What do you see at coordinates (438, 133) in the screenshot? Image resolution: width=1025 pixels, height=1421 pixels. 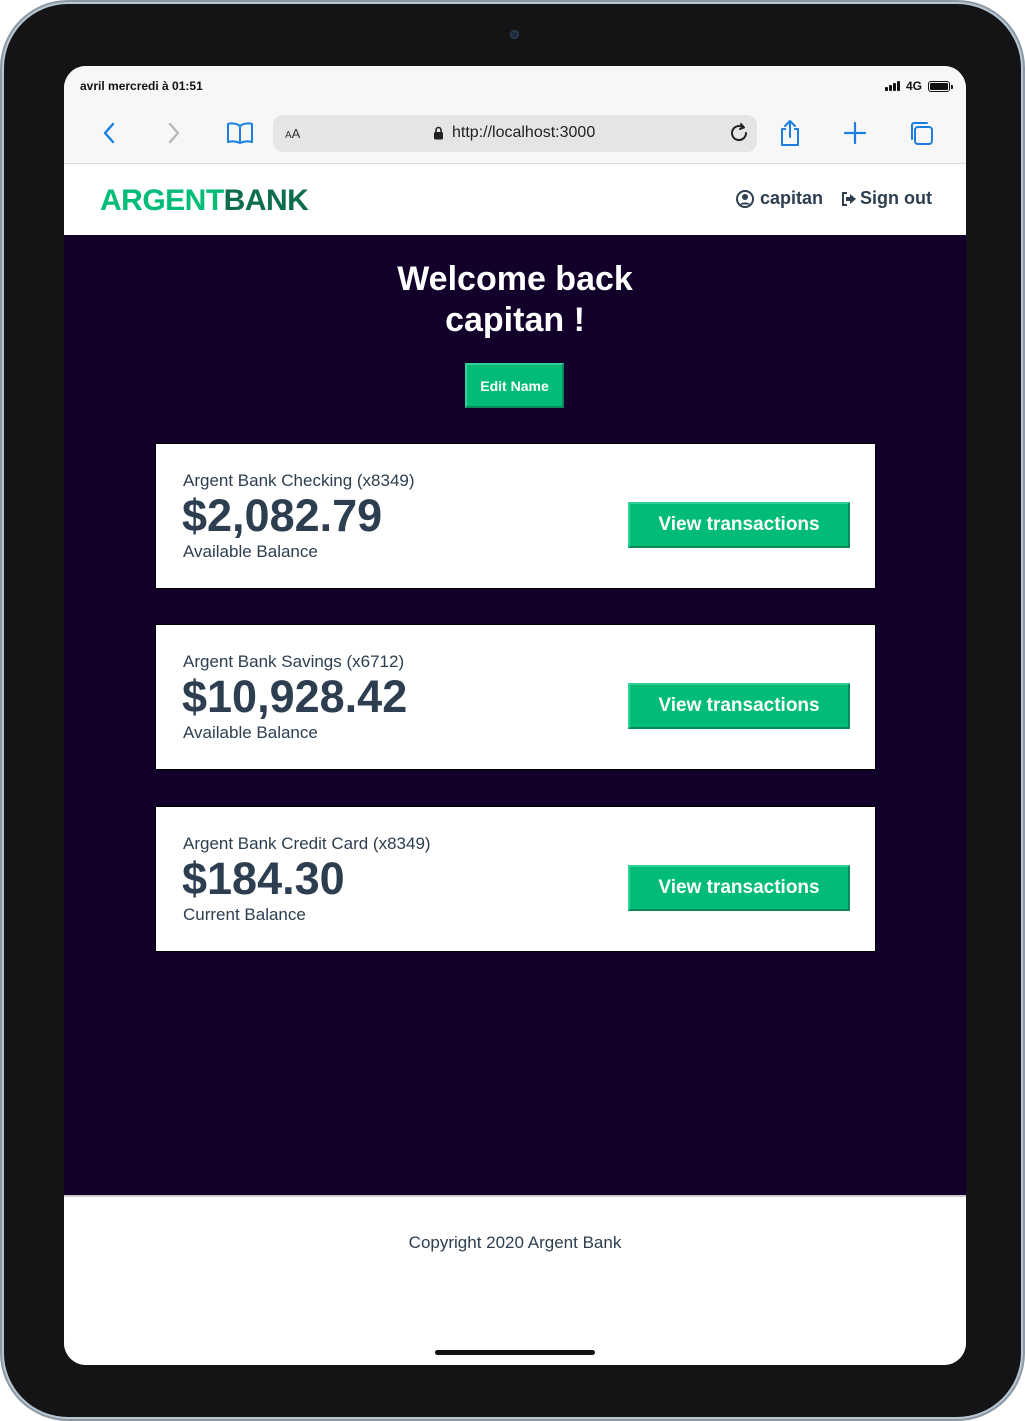 I see `lock-icon` at bounding box center [438, 133].